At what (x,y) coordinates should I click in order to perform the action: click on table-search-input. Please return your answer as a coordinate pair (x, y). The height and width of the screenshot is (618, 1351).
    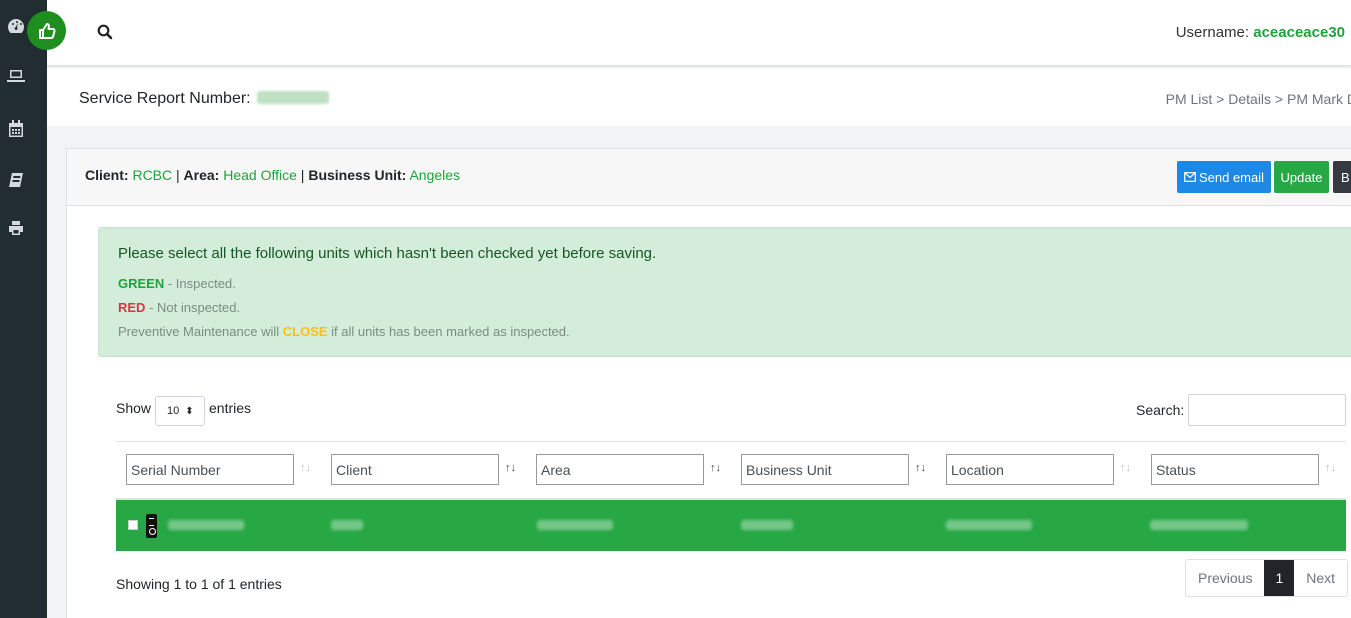
    Looking at the image, I should click on (1267, 410).